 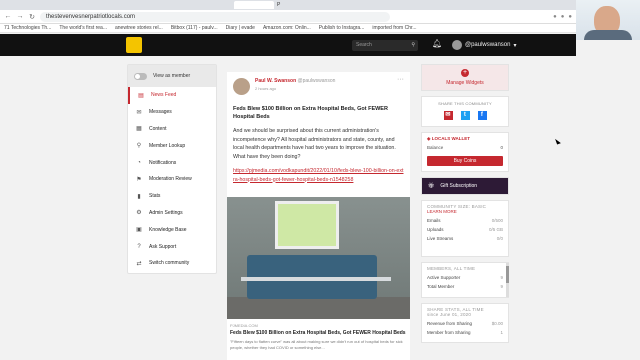 I want to click on twitter-icon: t, so click(x=465, y=115).